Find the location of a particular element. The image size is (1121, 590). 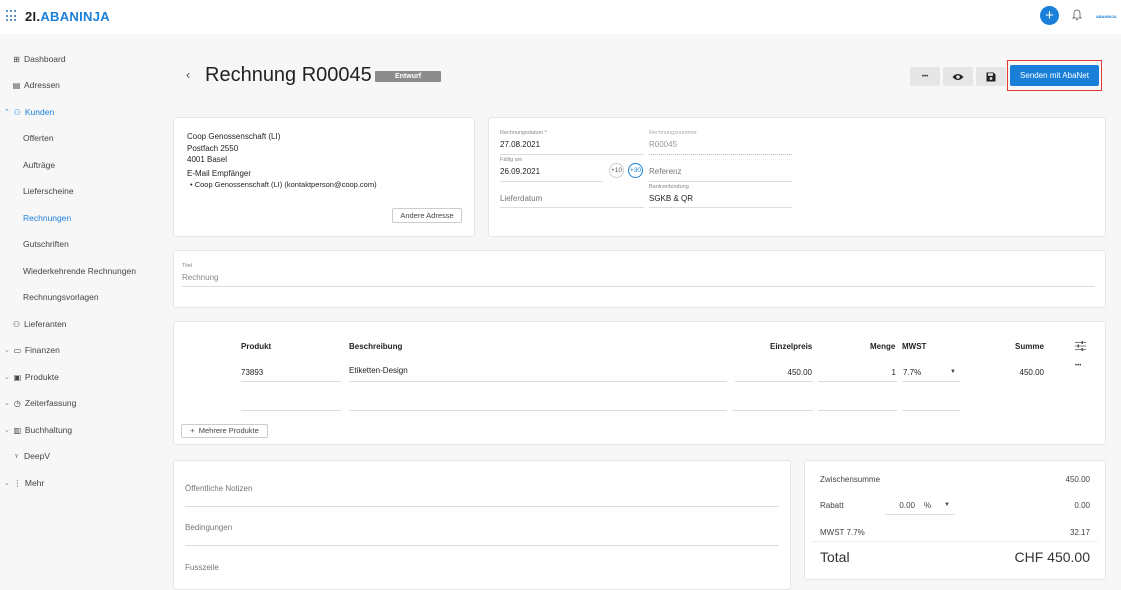

sidebar-item-label: Kunden is located at coordinates (39, 112).